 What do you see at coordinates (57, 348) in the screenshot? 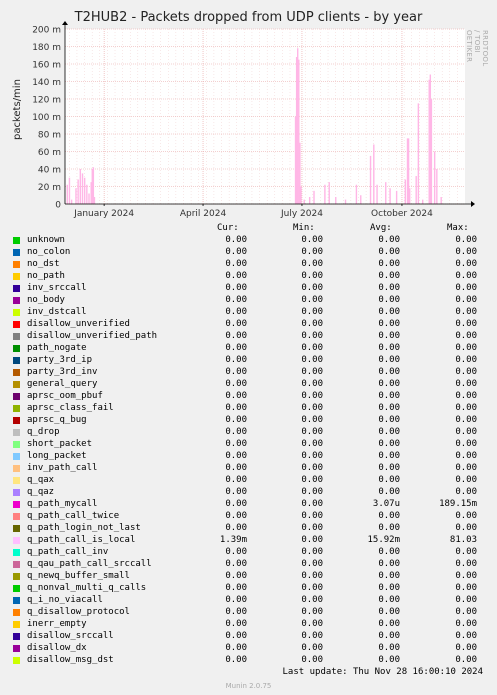
I see `legend-name: path_nogate` at bounding box center [57, 348].